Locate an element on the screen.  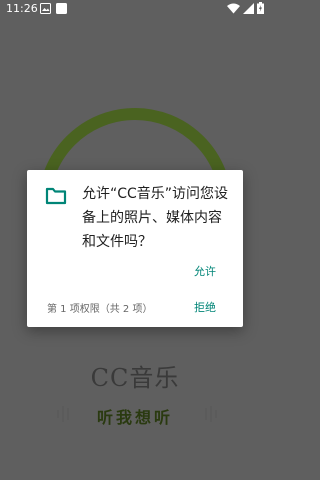
deny-button: 拒绝 is located at coordinates (205, 307).